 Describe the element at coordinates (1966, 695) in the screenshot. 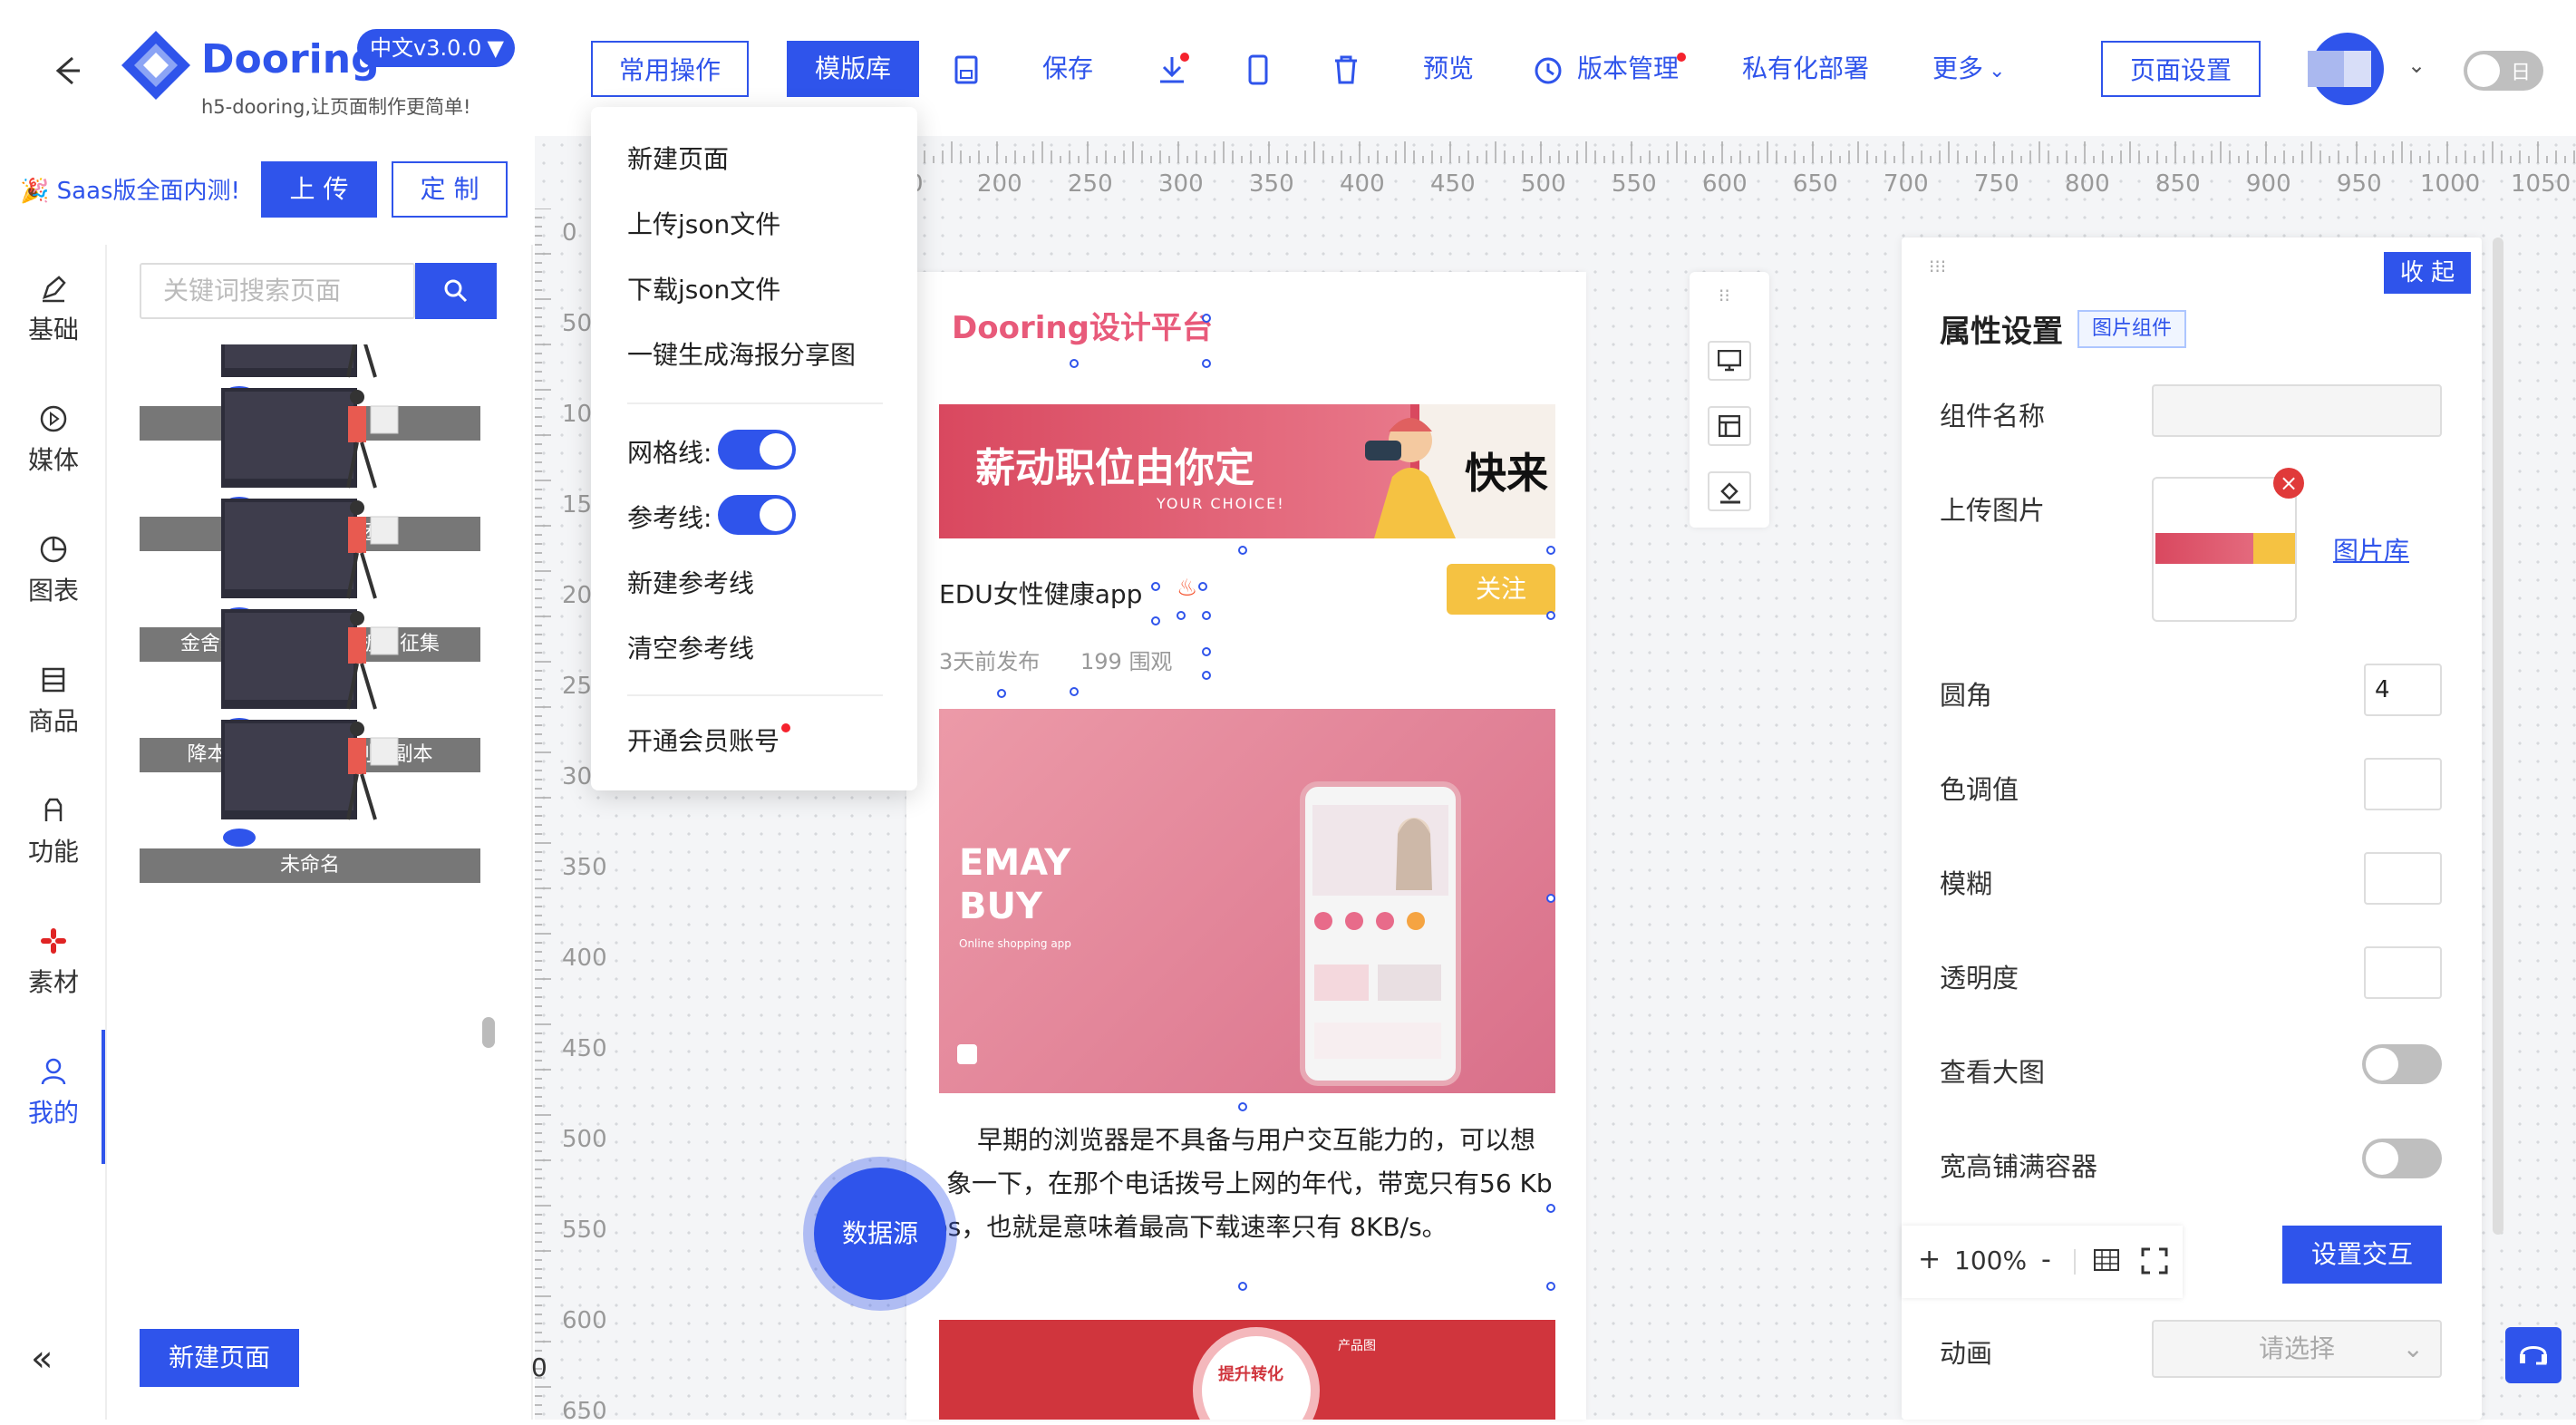

I see `radius-label: 圆角` at that location.